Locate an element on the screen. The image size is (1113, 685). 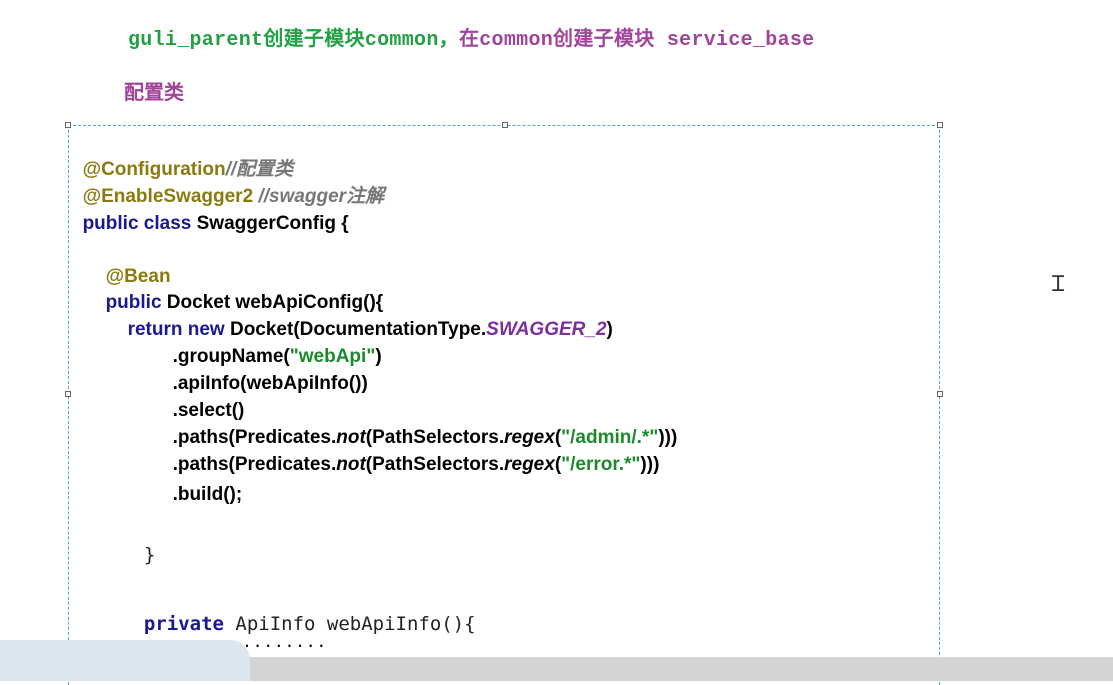
class-name: SwaggerConfig { is located at coordinates (270, 223).